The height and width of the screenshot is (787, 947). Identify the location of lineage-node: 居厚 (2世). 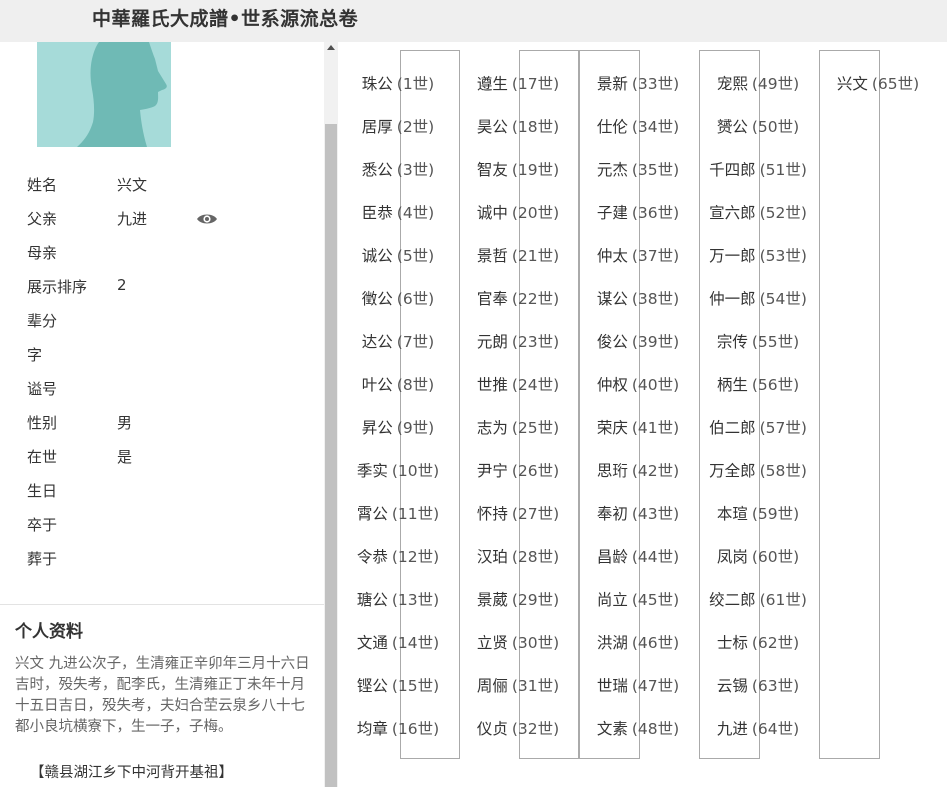
(398, 127).